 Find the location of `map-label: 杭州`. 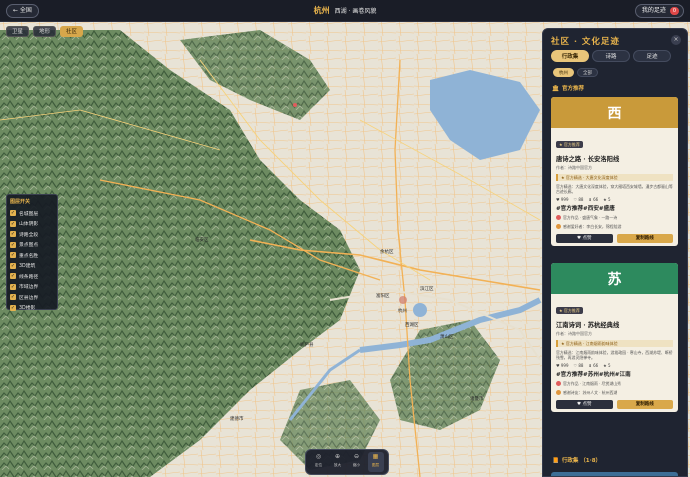

map-label: 杭州 is located at coordinates (402, 310).